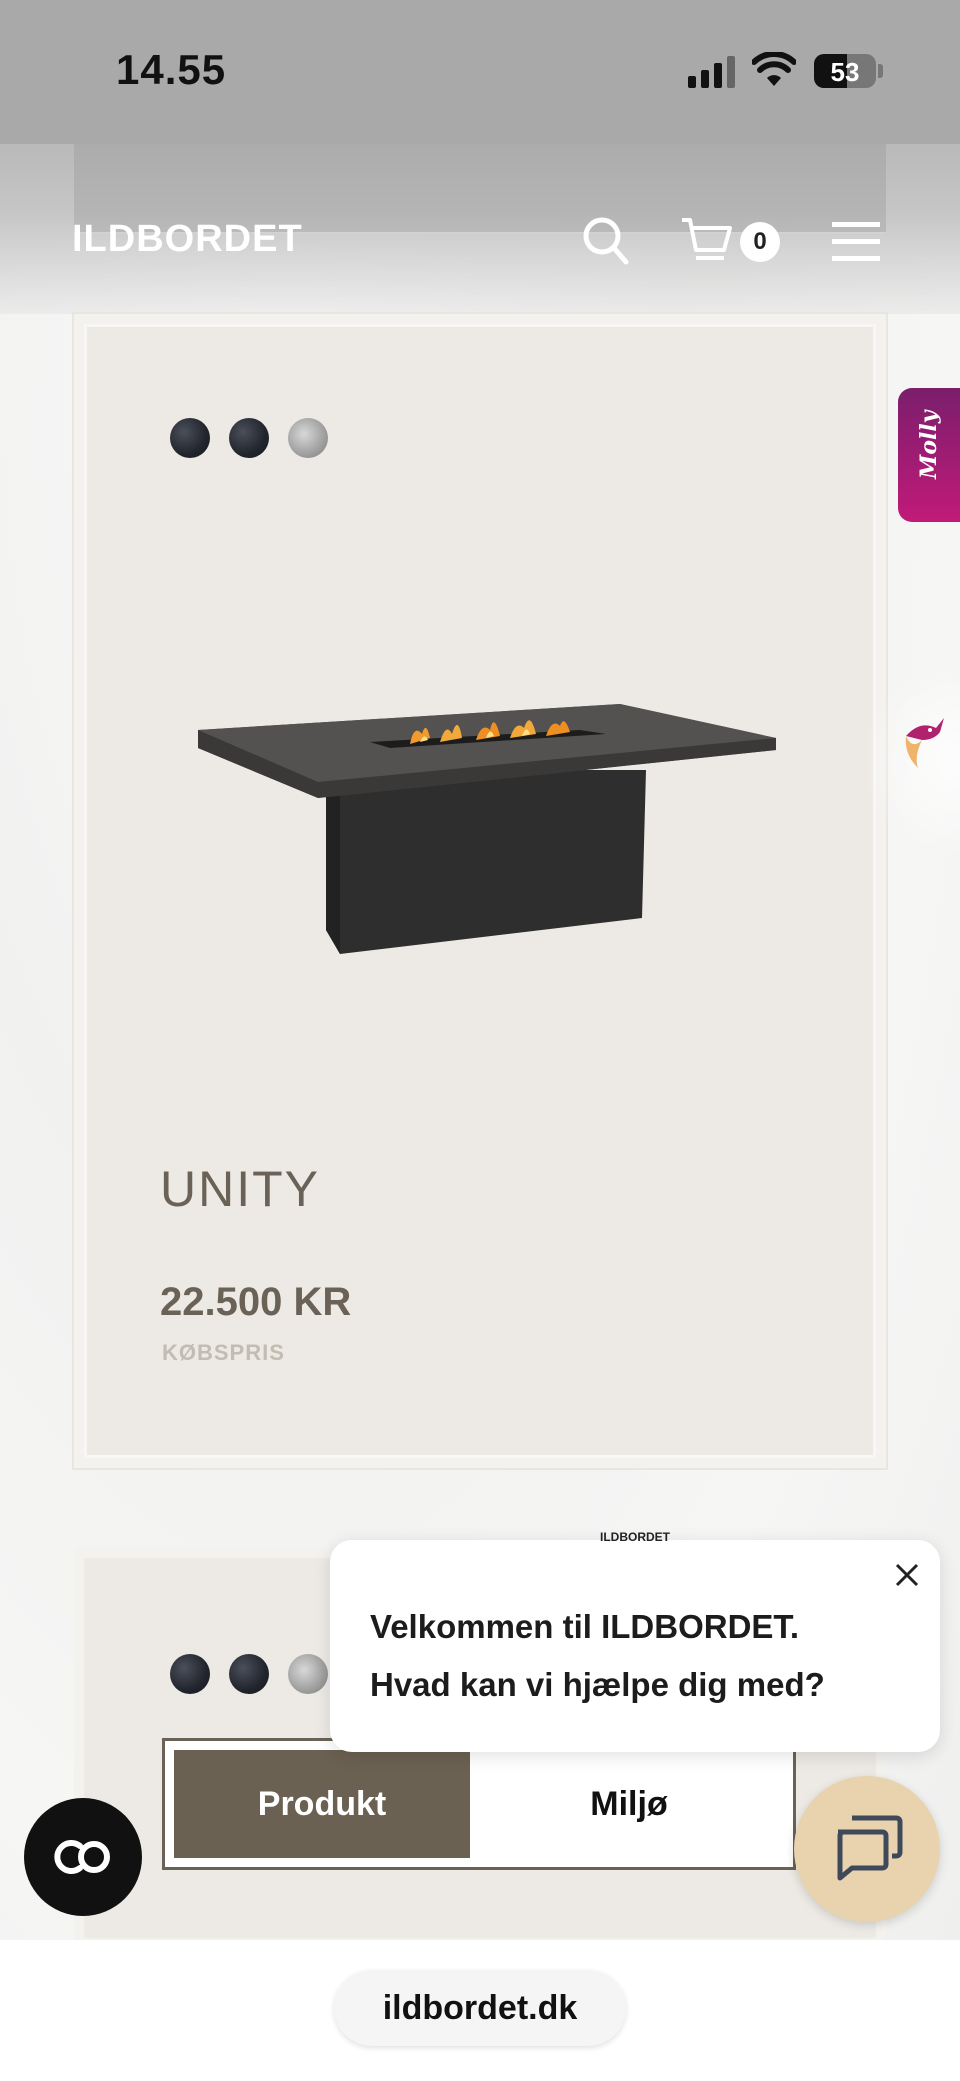 Image resolution: width=960 pixels, height=2081 pixels. I want to click on status-time: 14.55, so click(171, 69).